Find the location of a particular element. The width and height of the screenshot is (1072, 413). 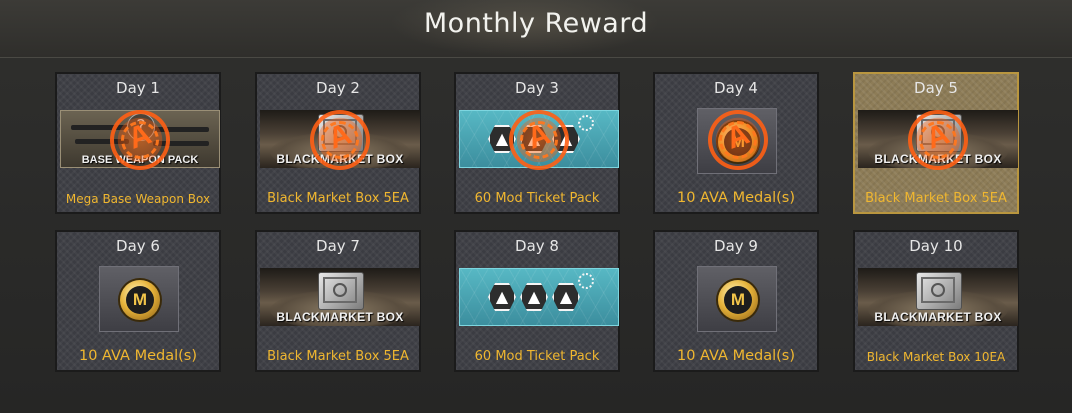

reward-day-label: Day 4 is located at coordinates (736, 88).